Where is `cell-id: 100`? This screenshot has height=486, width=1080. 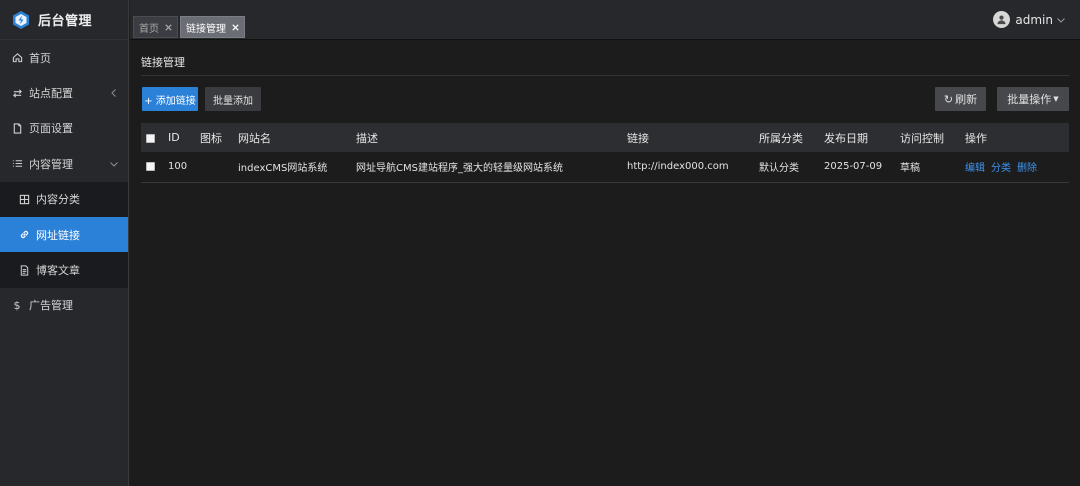 cell-id: 100 is located at coordinates (184, 167).